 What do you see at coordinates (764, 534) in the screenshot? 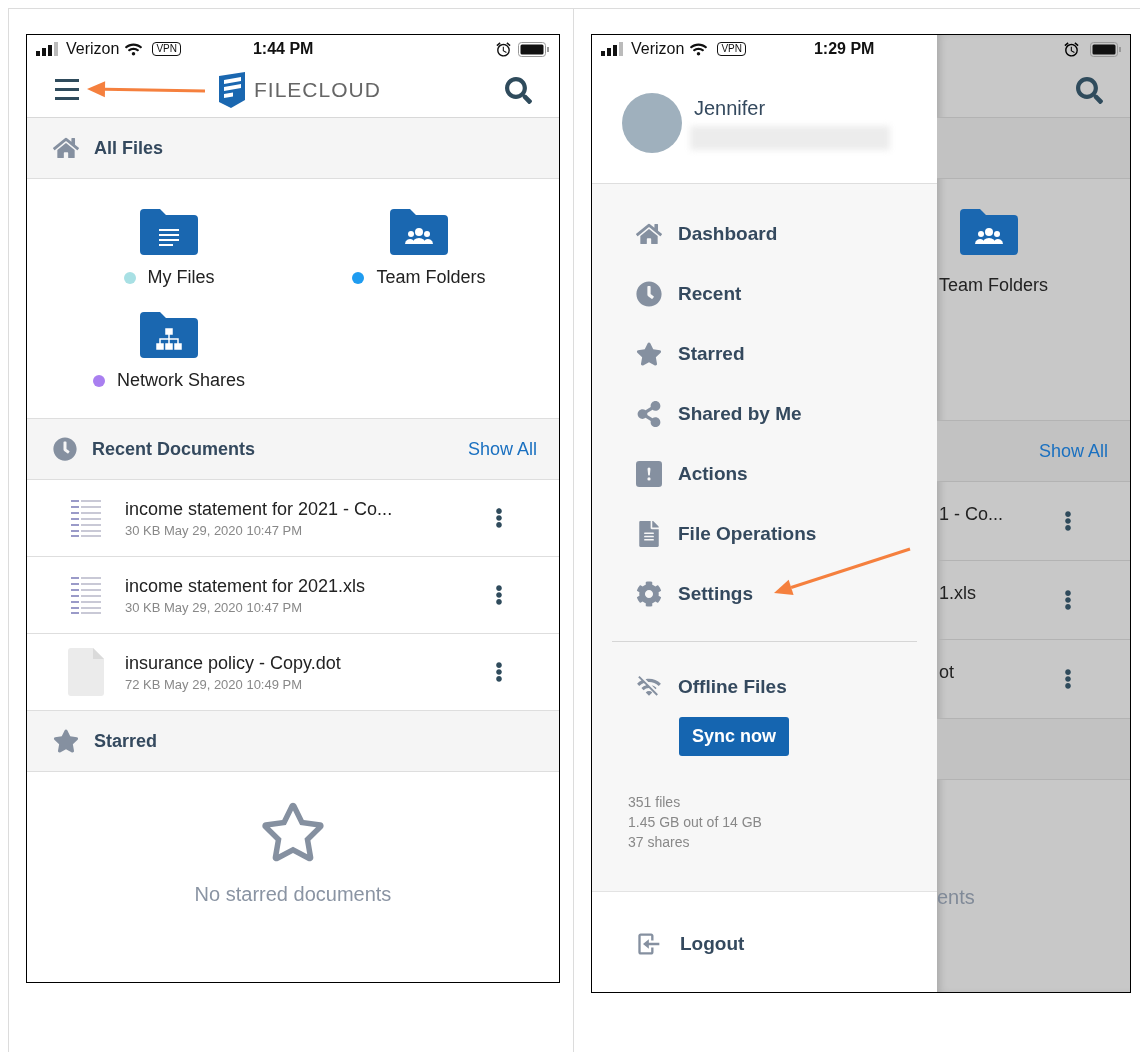
I see `menu-item: File Operations` at bounding box center [764, 534].